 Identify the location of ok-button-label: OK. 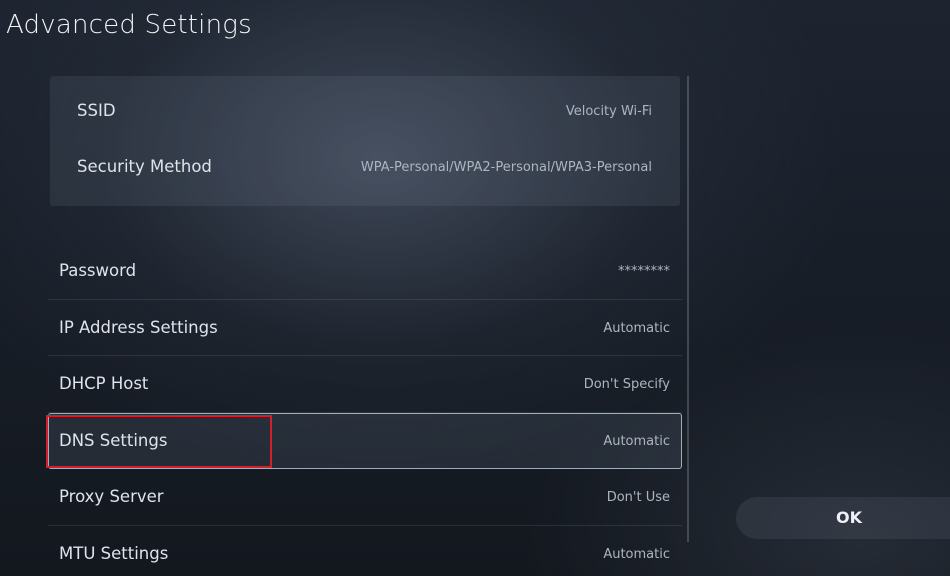
(849, 517).